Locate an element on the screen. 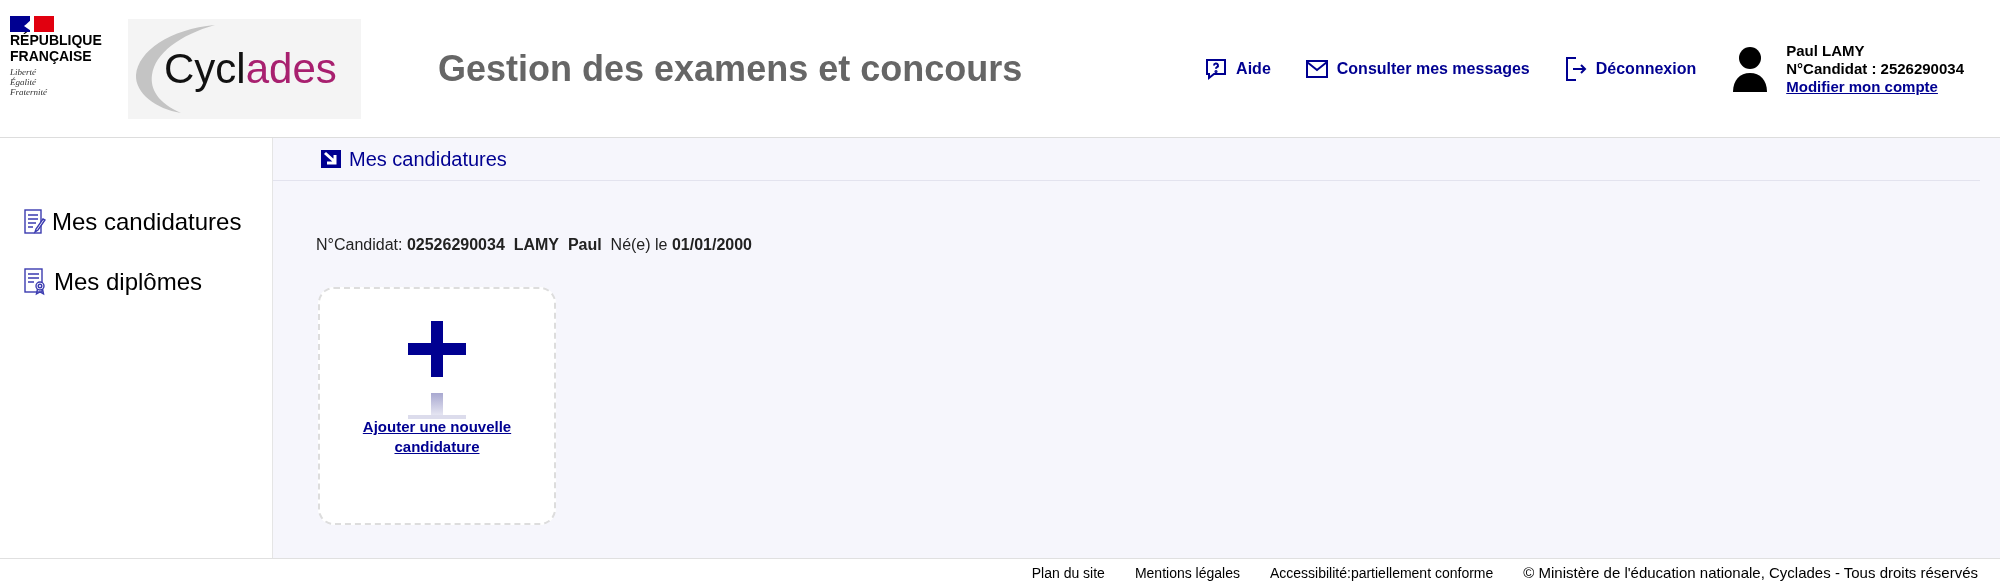  page-title: Gestion des examens et concours is located at coordinates (730, 68).